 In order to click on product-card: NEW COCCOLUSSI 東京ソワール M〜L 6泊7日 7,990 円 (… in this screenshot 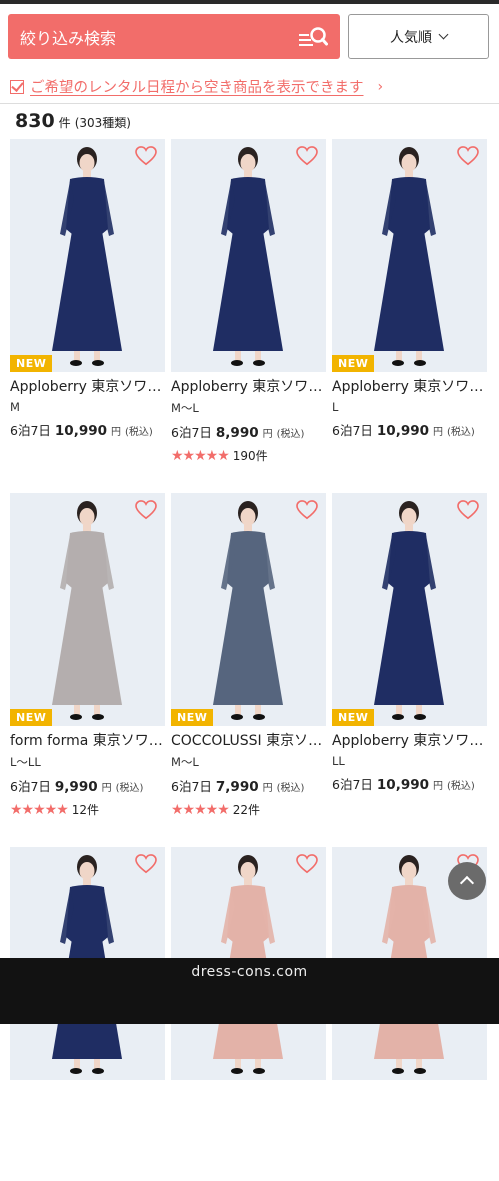, I will do `click(248, 660)`.